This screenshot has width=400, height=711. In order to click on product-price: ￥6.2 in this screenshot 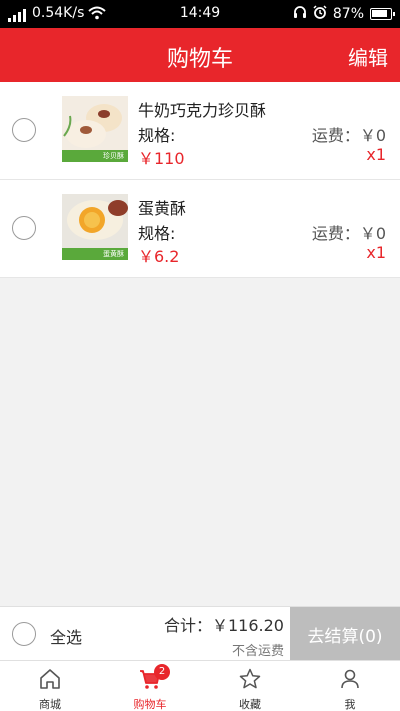, I will do `click(159, 256)`.